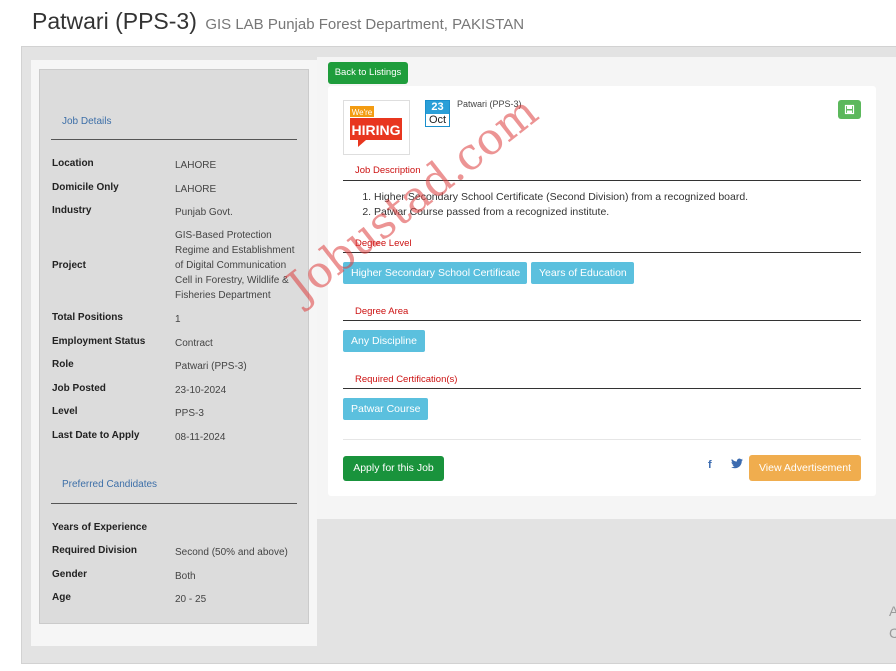 This screenshot has height=671, width=896. What do you see at coordinates (406, 379) in the screenshot?
I see `certifications-heading: Required Certification(s)` at bounding box center [406, 379].